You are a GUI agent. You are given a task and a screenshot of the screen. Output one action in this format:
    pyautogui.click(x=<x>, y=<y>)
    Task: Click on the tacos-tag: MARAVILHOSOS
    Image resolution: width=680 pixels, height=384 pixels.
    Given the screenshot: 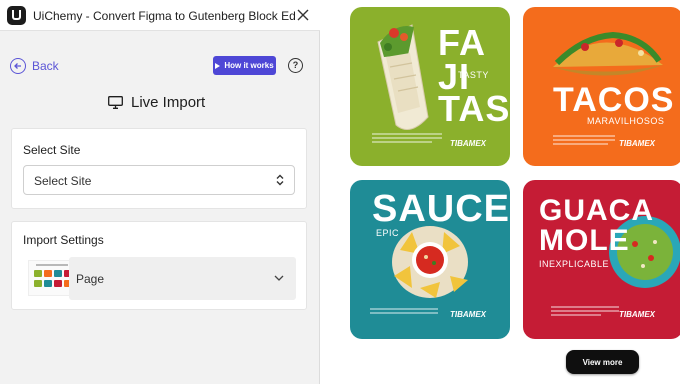 What is the action you would take?
    pyautogui.click(x=626, y=121)
    